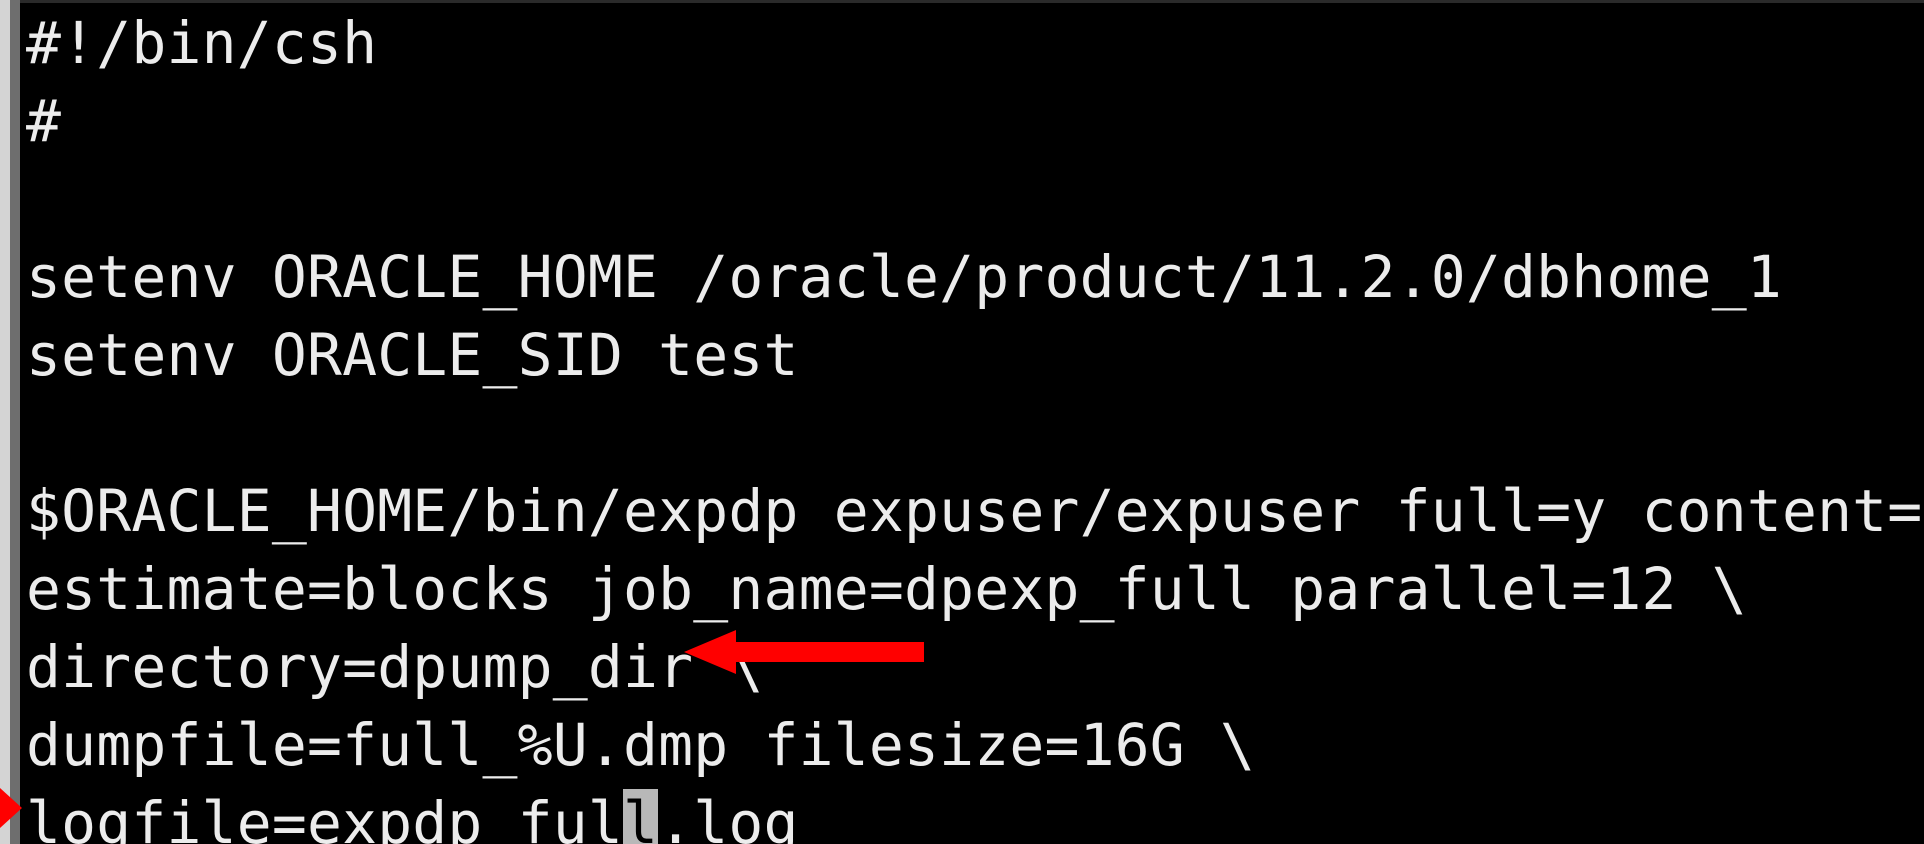 The height and width of the screenshot is (844, 1924). I want to click on buffer-line-1: #!/bin/csh, so click(202, 43).